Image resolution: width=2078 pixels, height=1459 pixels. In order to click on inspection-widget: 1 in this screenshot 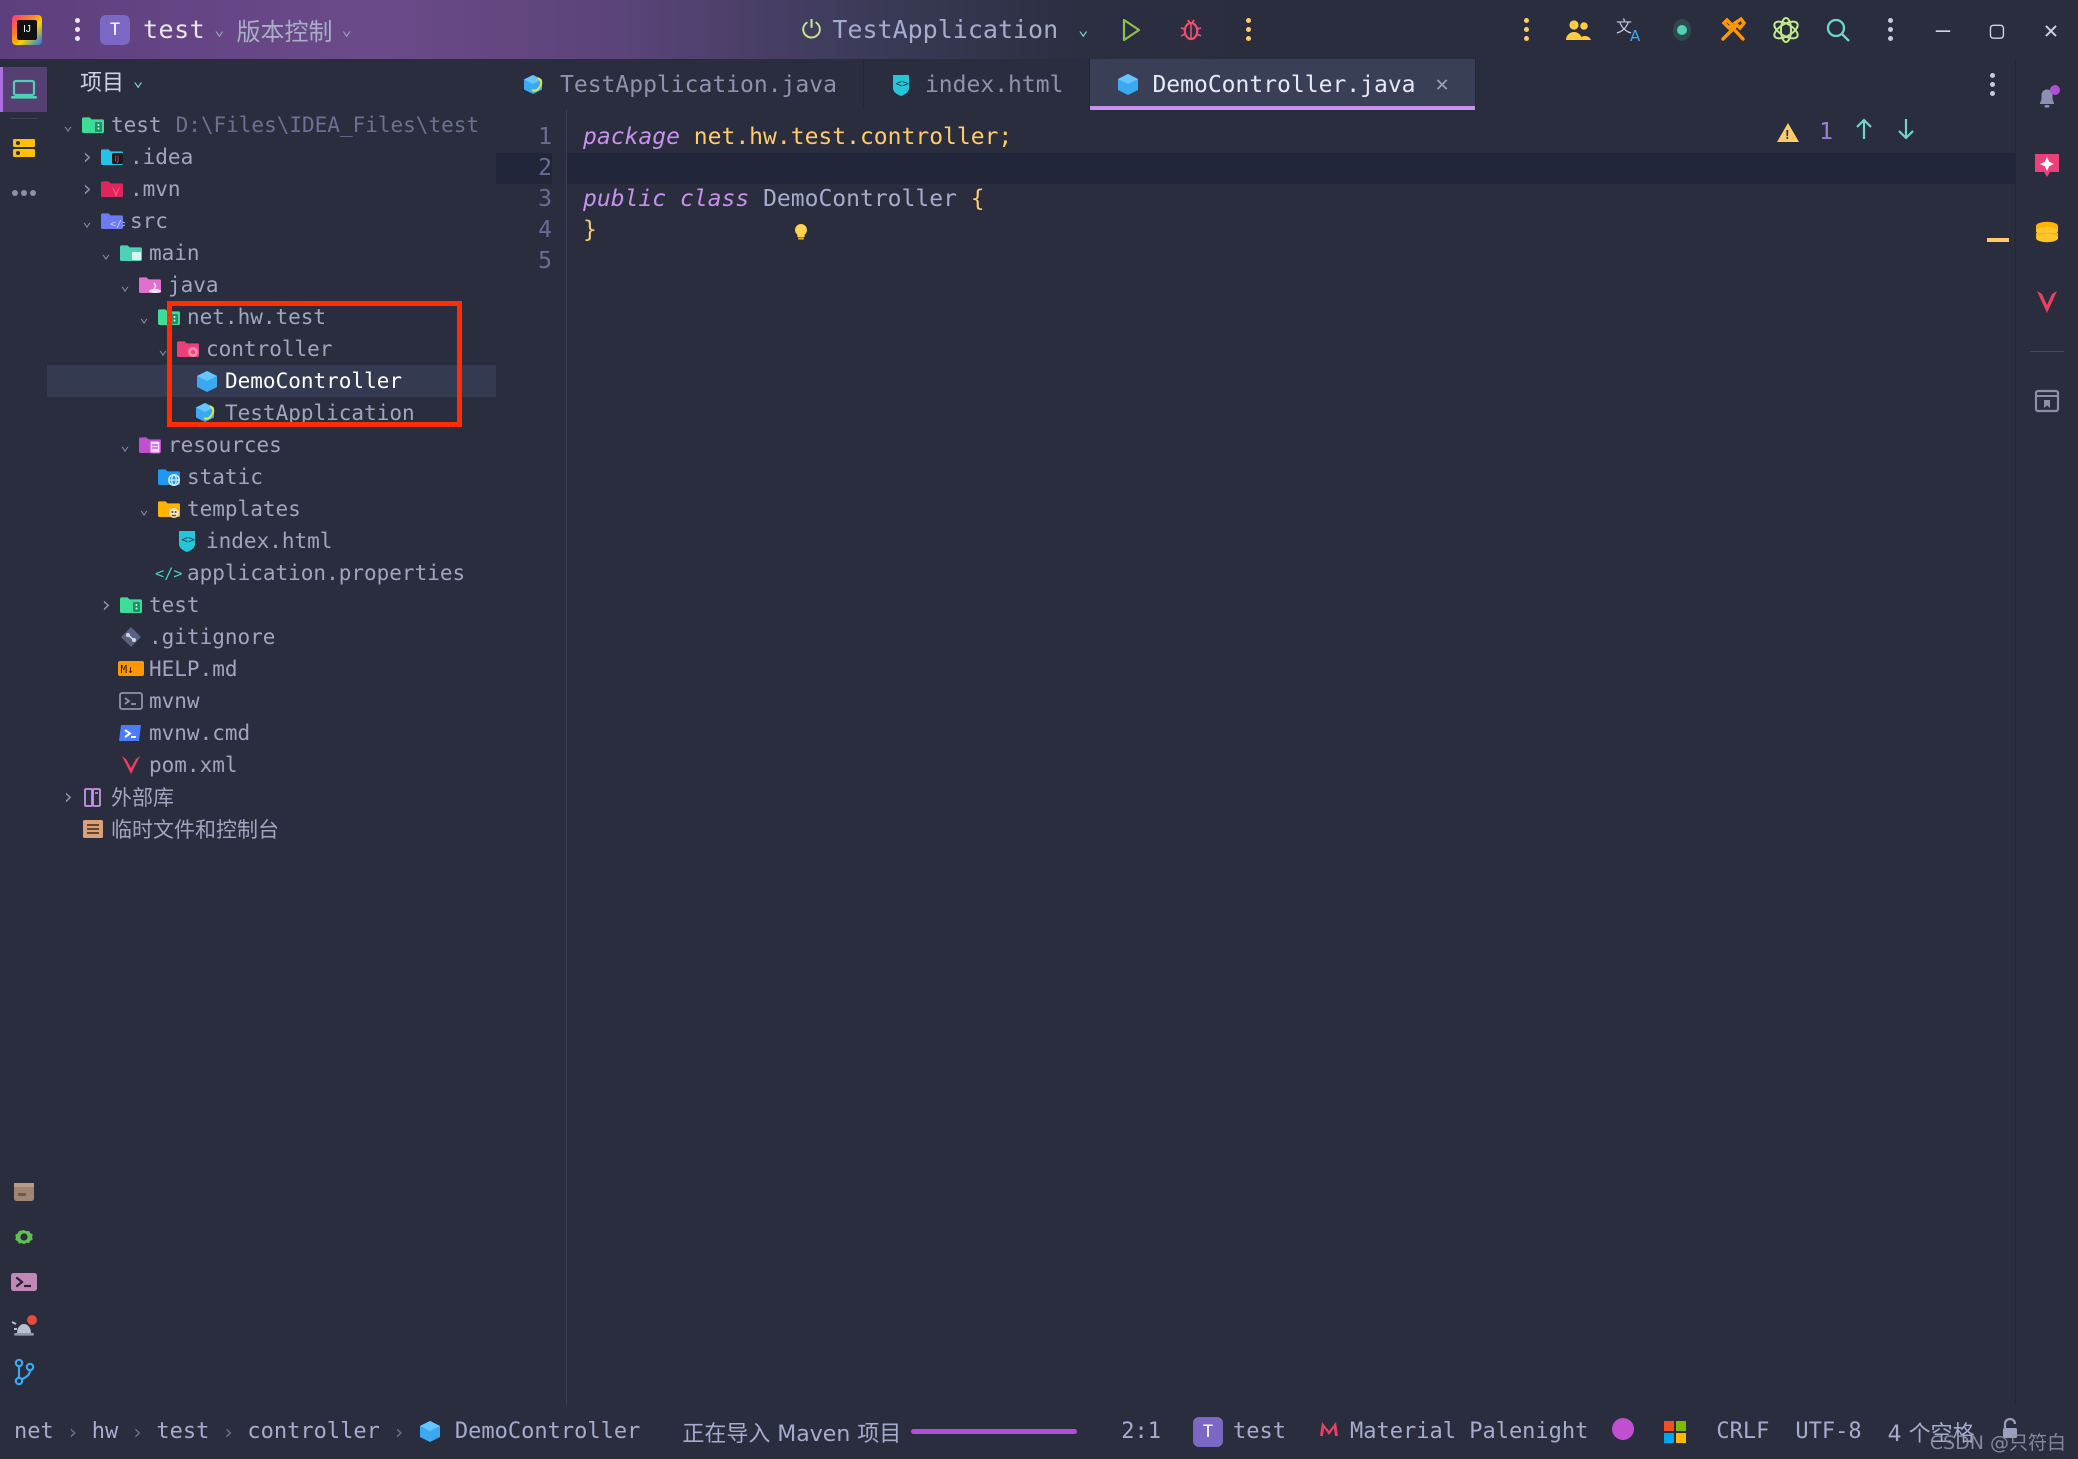, I will do `click(1847, 132)`.